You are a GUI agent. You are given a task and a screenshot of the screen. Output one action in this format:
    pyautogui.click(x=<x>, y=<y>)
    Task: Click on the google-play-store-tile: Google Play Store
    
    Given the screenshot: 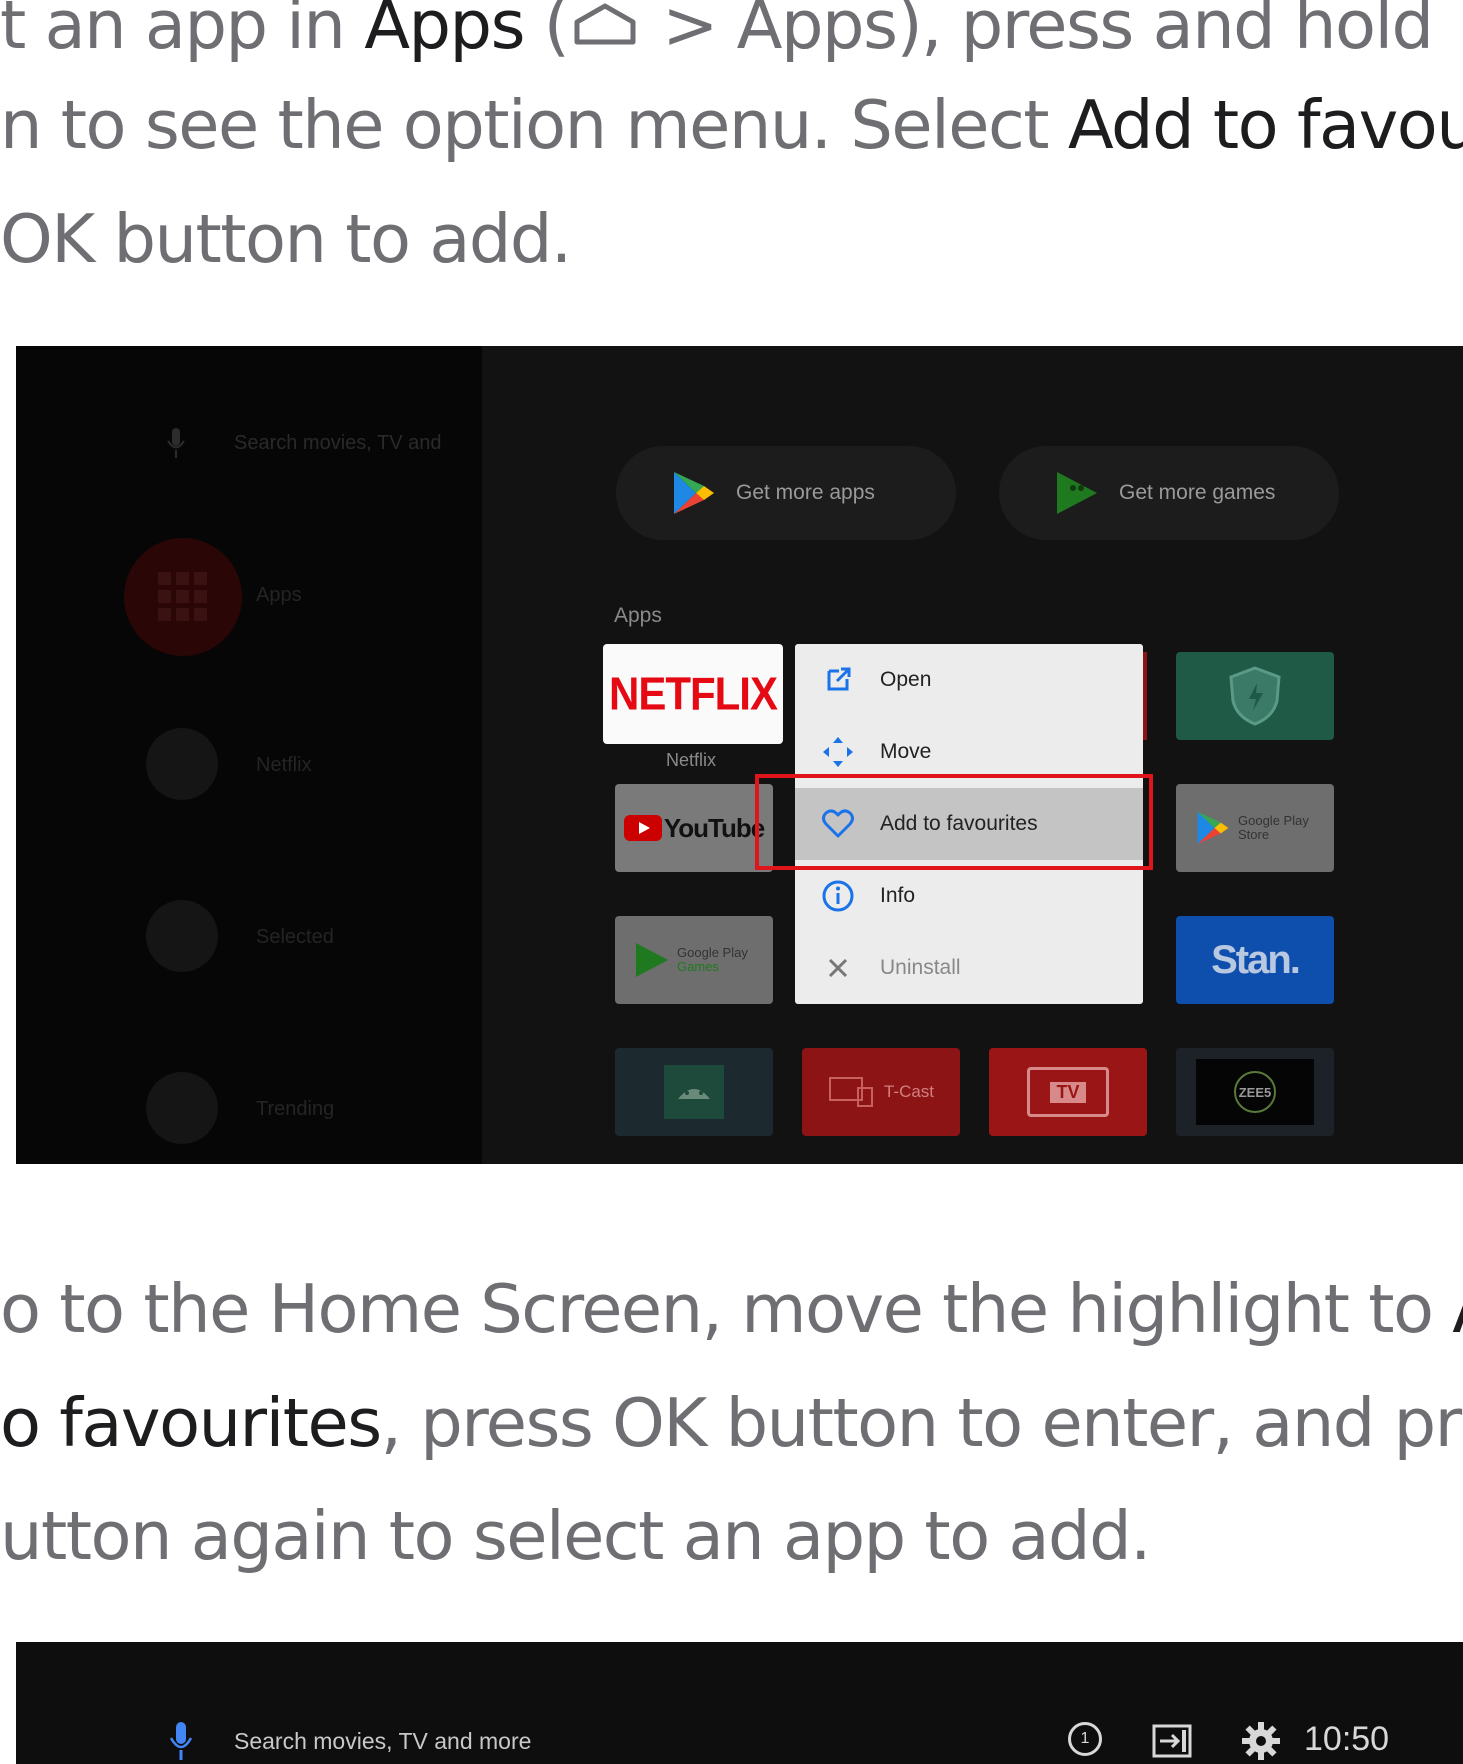 What is the action you would take?
    pyautogui.click(x=1255, y=828)
    